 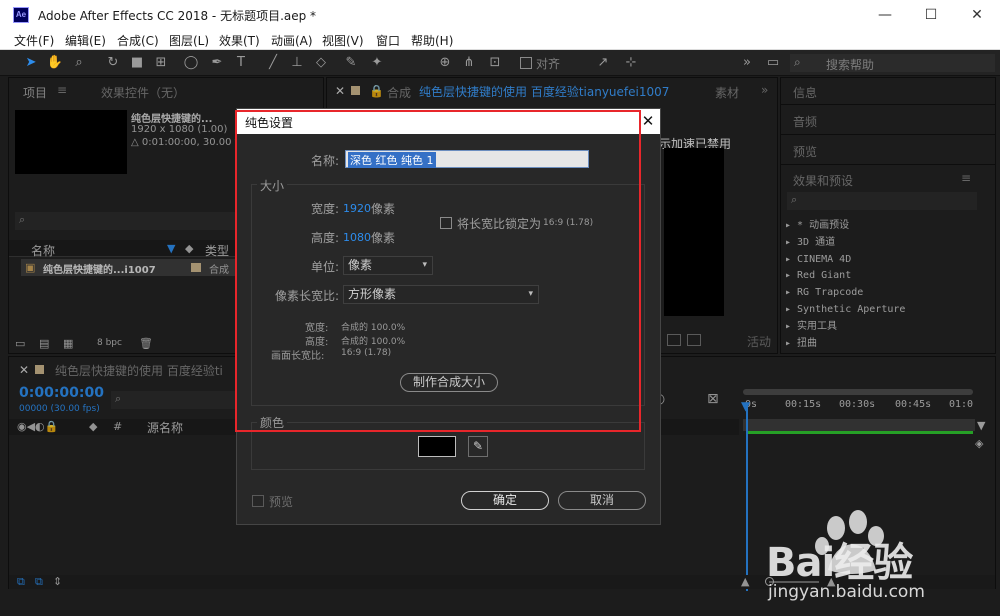 I want to click on work-area-end-icon: ▼, so click(x=981, y=425).